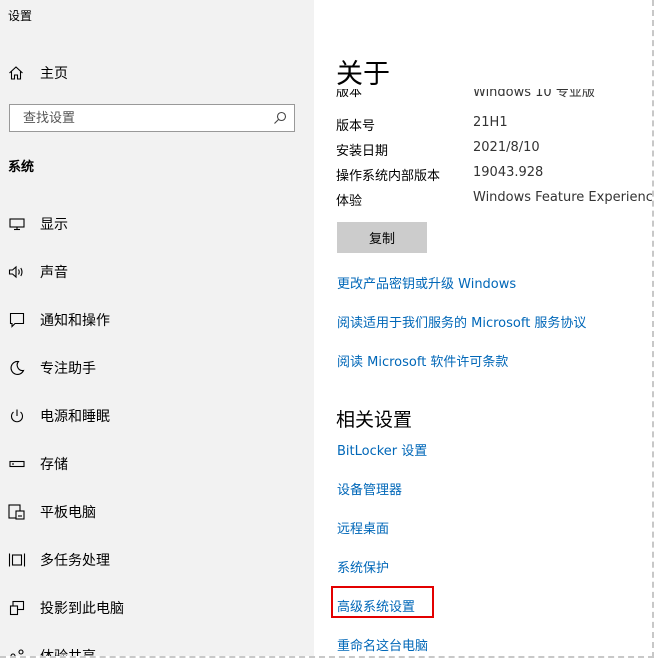 This screenshot has width=661, height=667. I want to click on info-value: Windows 10 专业版, so click(534, 94).